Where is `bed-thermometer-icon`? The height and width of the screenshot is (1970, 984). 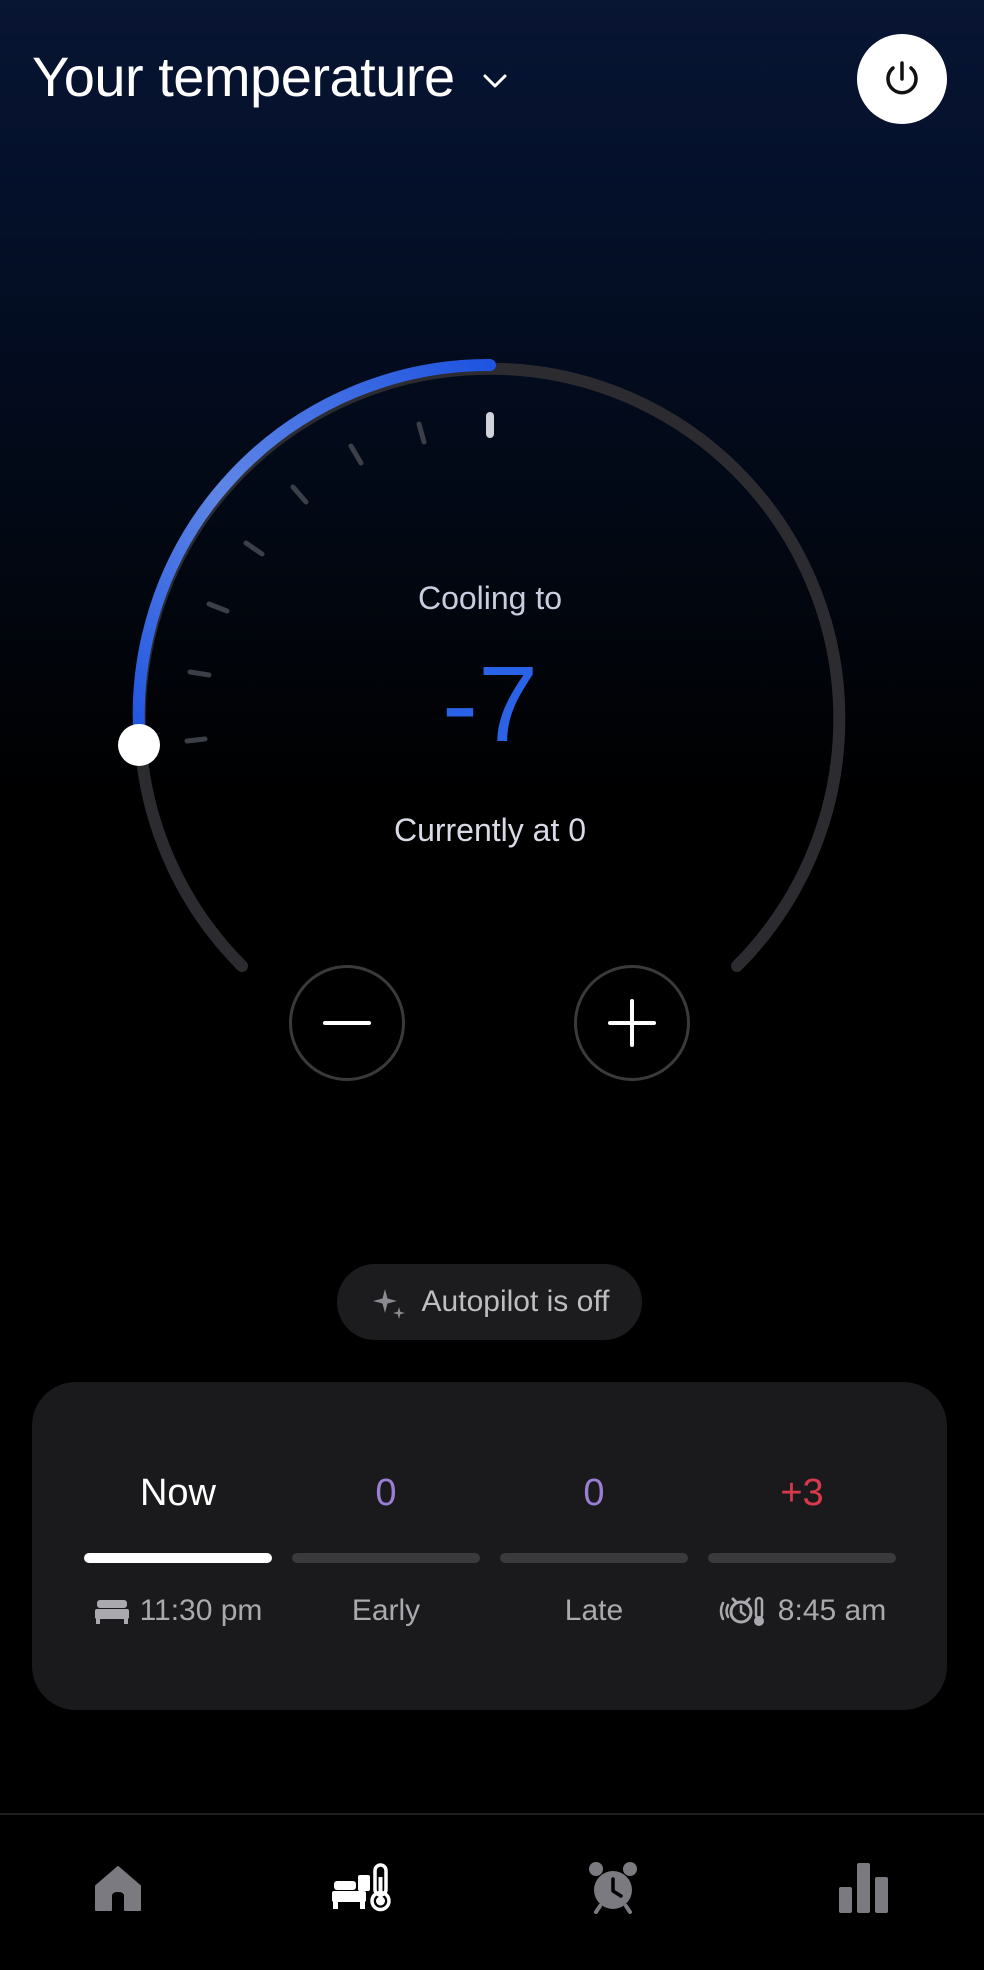
bed-thermometer-icon is located at coordinates (361, 1887).